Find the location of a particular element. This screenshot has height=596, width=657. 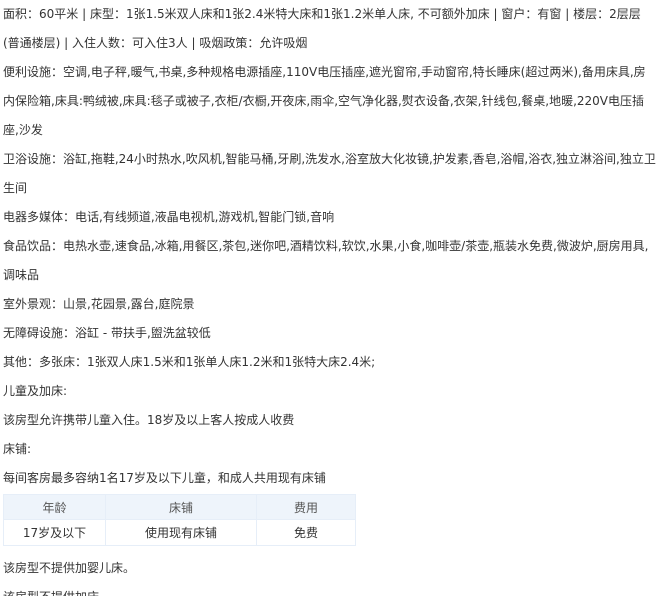

facility-other: 其他：多张床：1张双人床1.5米和1张单人床1.2米和1张特大床2.4米; is located at coordinates (330, 362).